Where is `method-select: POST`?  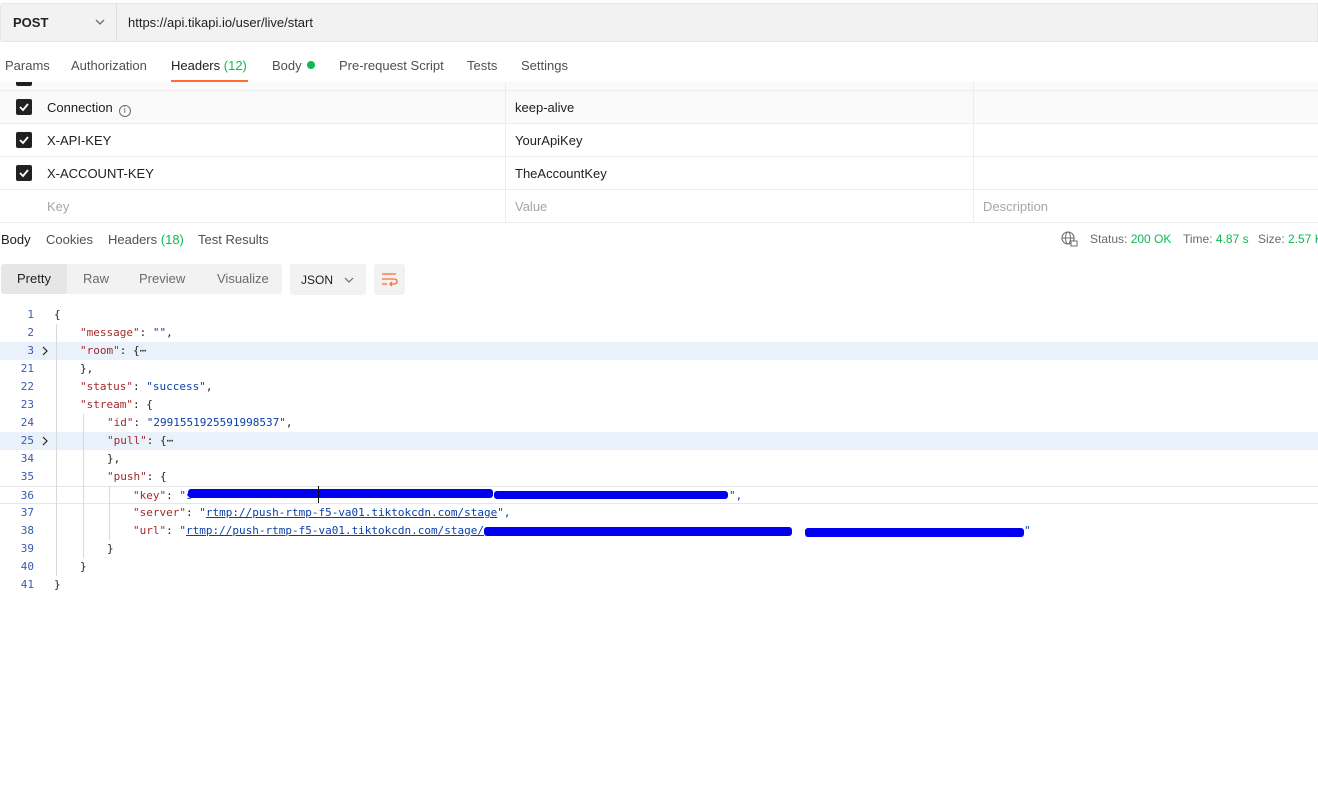
method-select: POST is located at coordinates (58, 22).